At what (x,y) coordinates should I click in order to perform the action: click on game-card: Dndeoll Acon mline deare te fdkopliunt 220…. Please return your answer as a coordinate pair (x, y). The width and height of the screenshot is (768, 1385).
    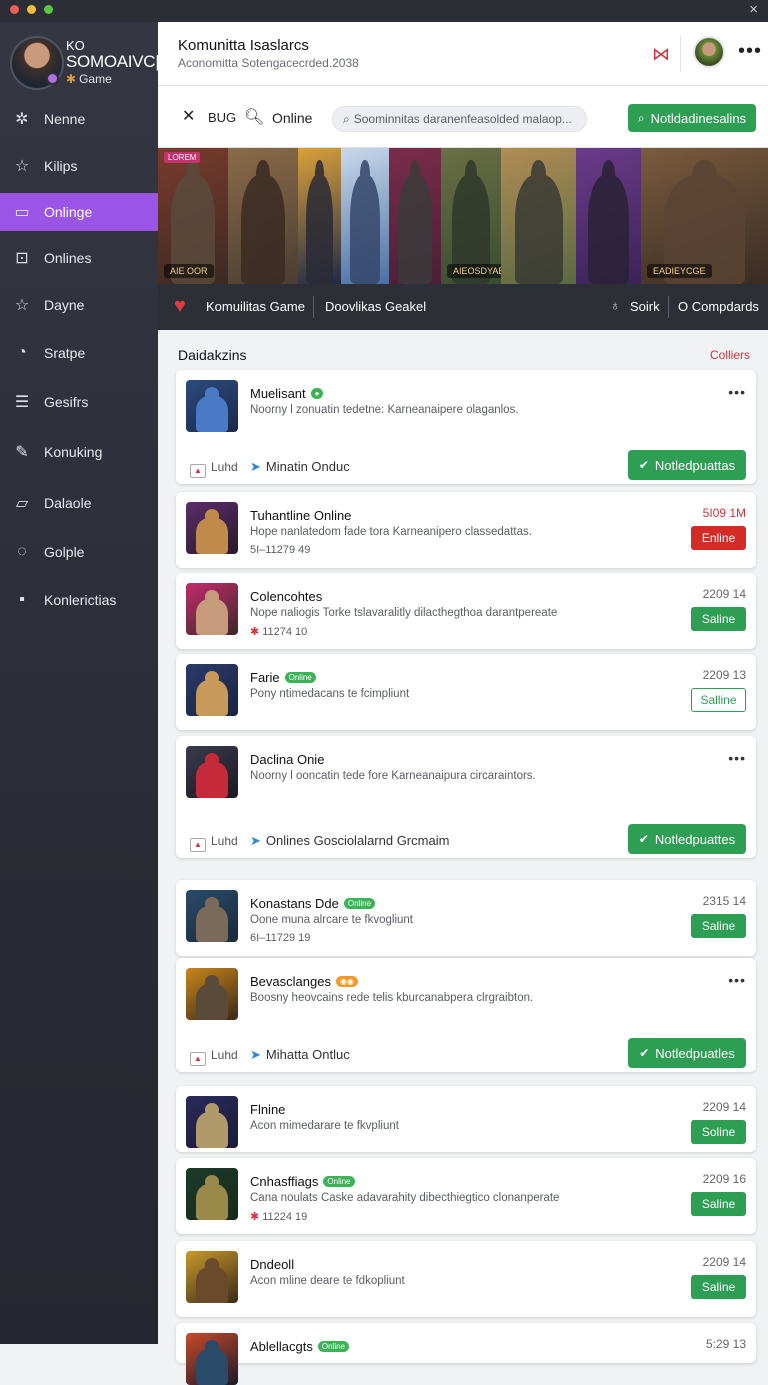
    Looking at the image, I should click on (466, 1279).